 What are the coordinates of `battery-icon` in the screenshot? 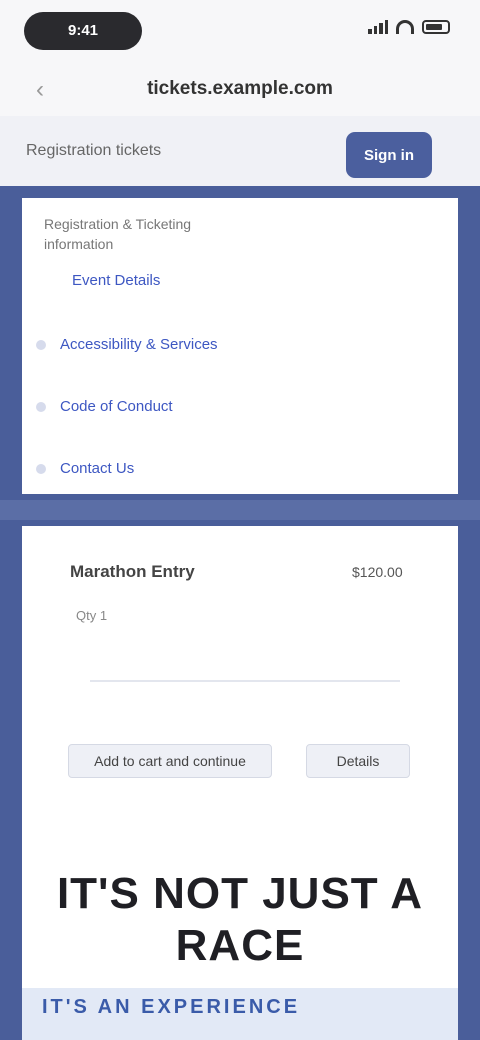 It's located at (436, 27).